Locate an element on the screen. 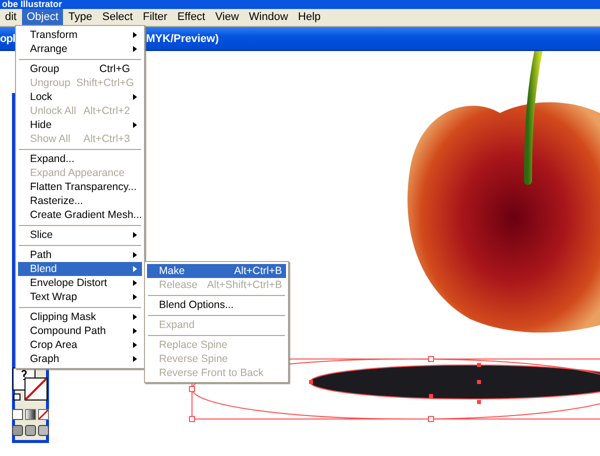  color-icon is located at coordinates (17, 414).